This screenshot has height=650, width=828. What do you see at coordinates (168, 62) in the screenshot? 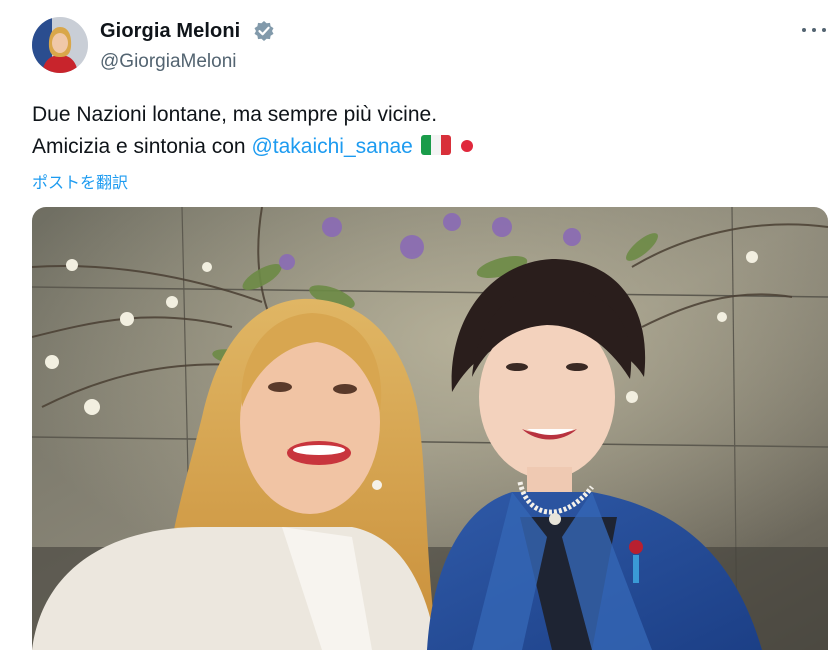
I see `author-handle: @GiorgiaMeloni` at bounding box center [168, 62].